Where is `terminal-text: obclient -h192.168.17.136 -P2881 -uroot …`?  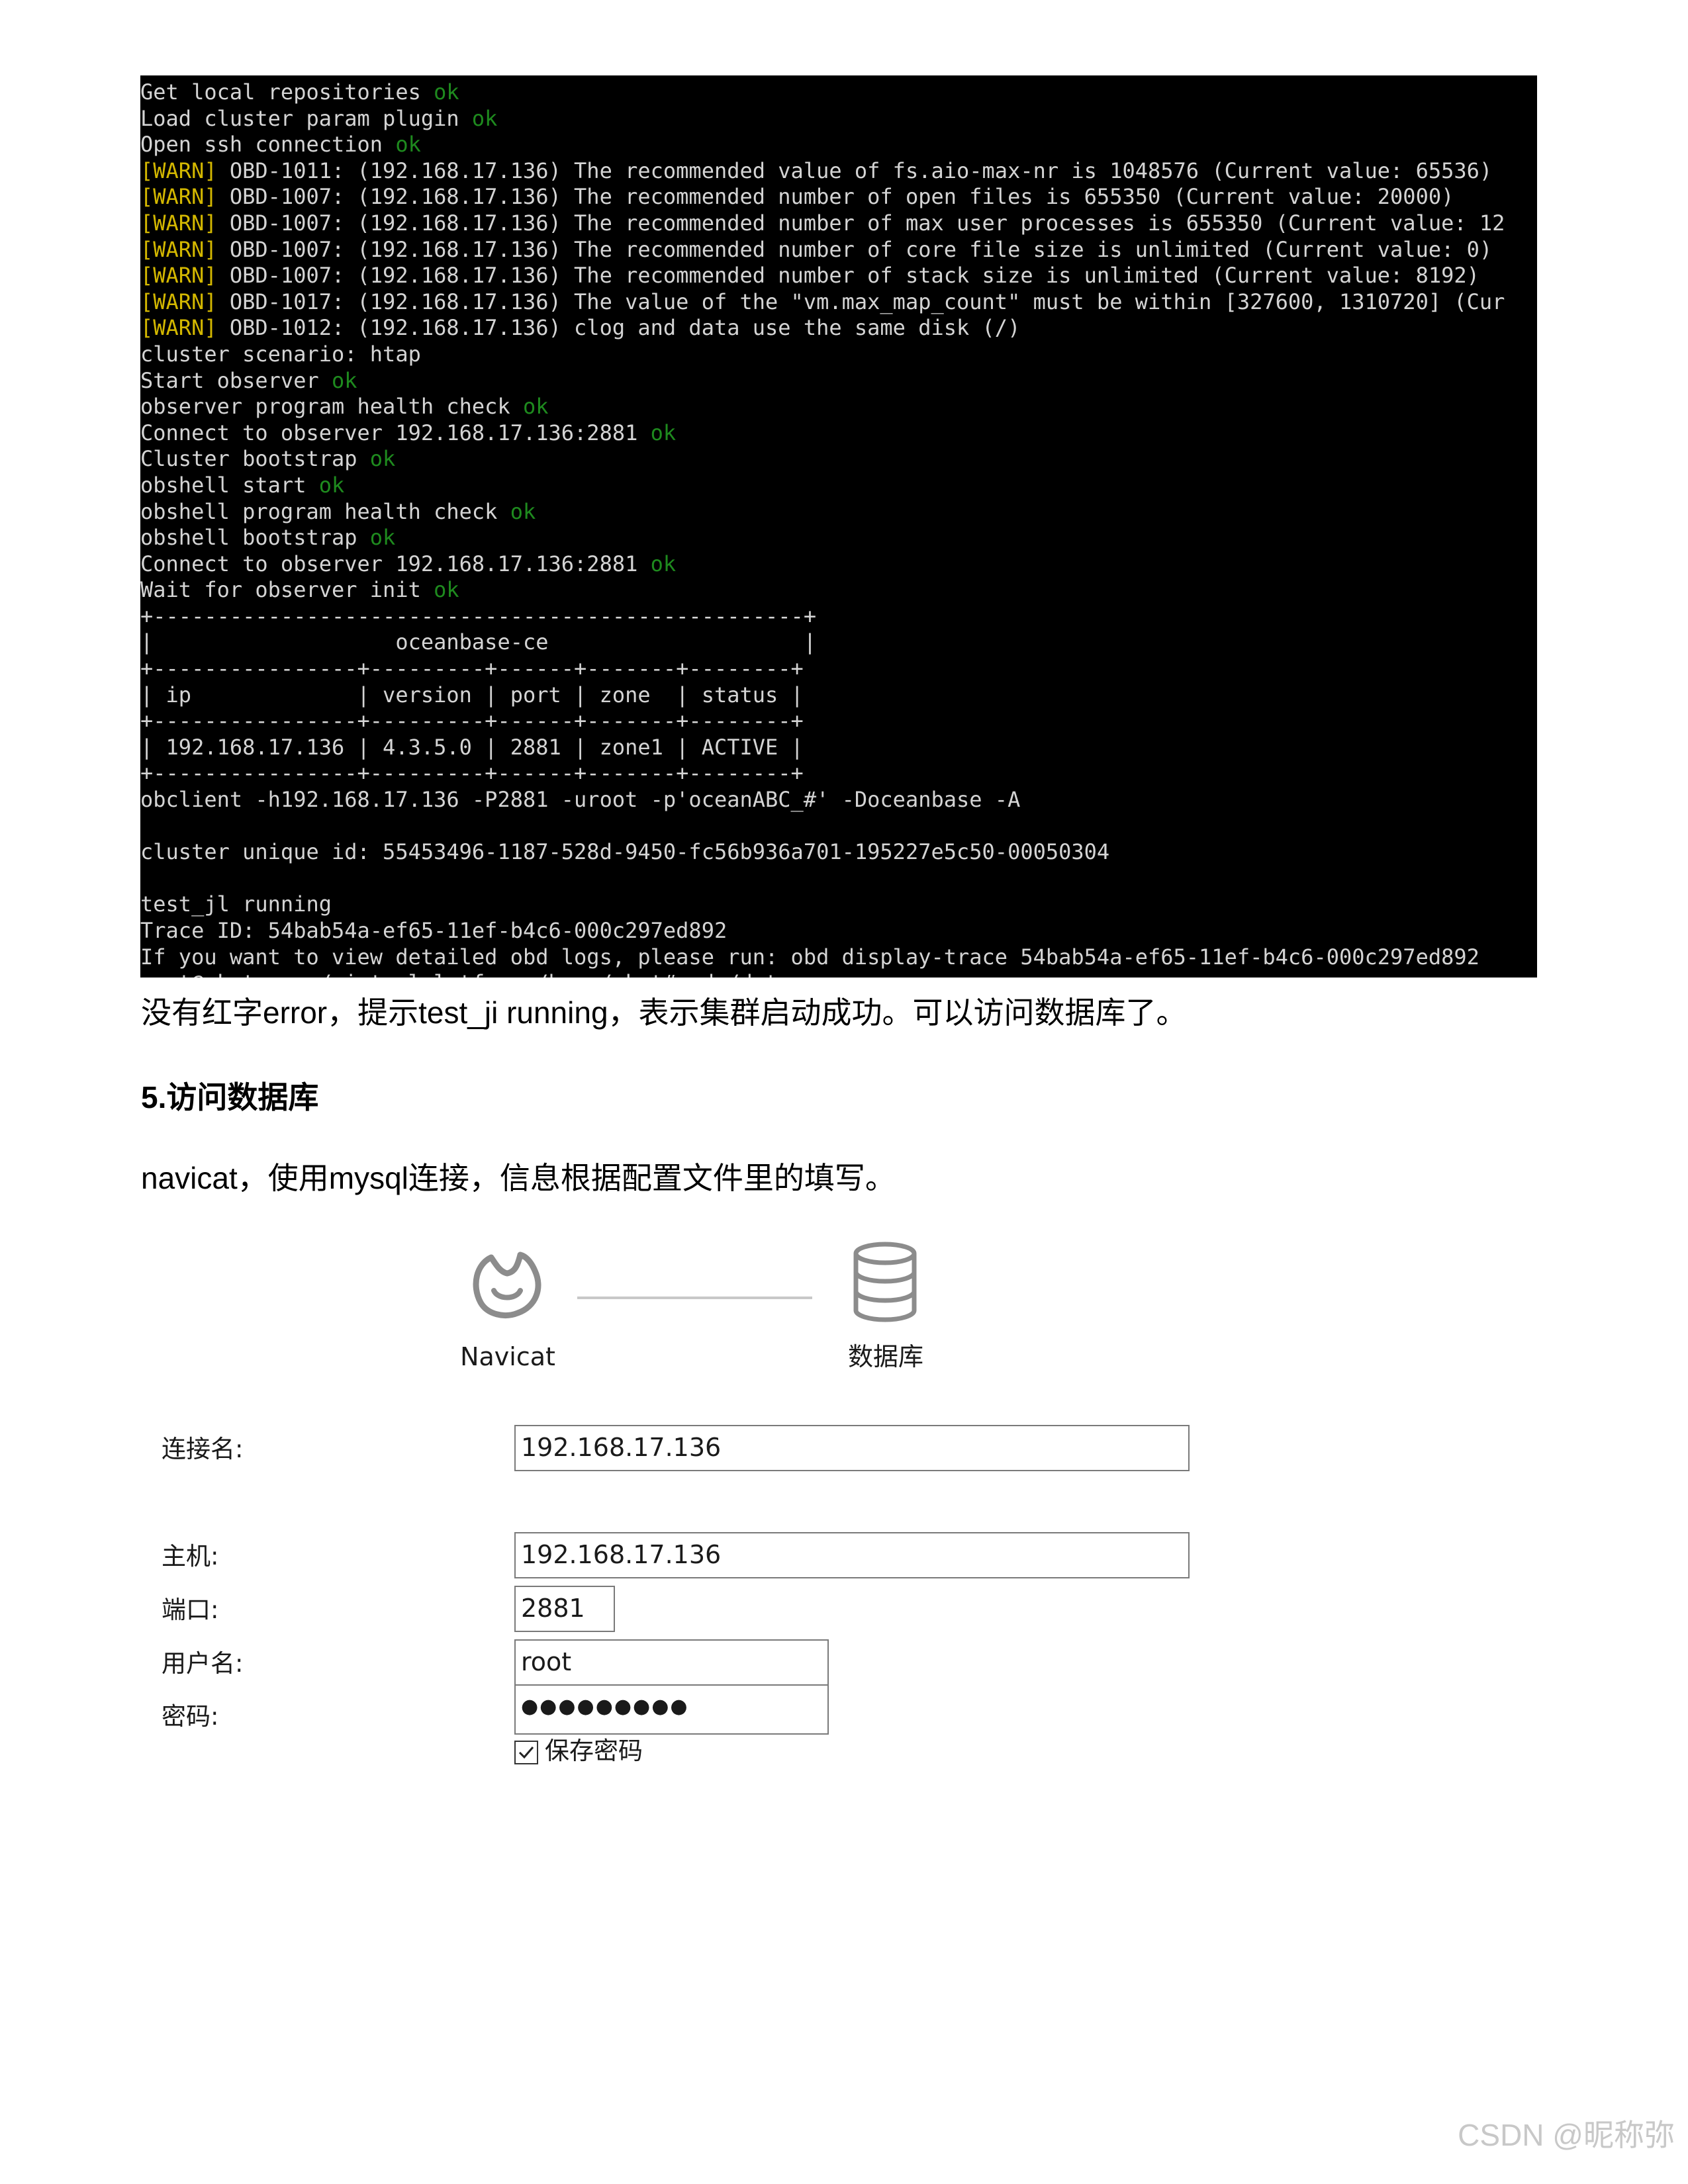
terminal-text: obclient -h192.168.17.136 -P2881 -uroot … is located at coordinates (580, 800).